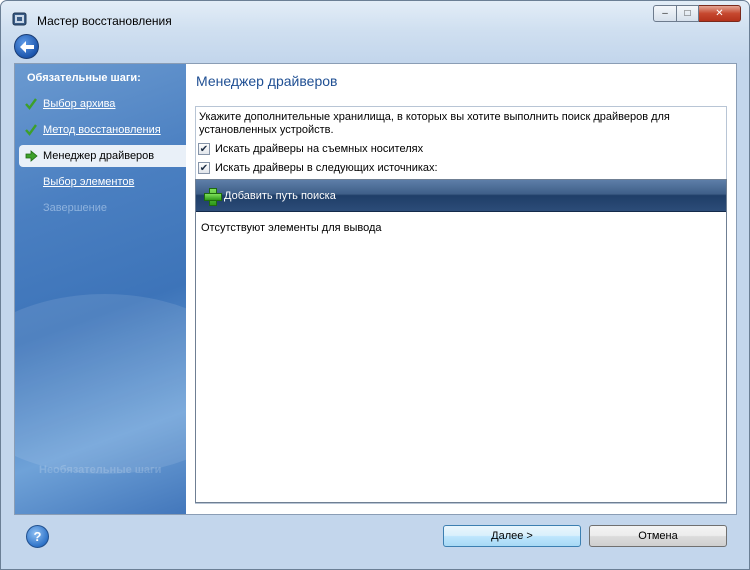 This screenshot has height=570, width=750. What do you see at coordinates (461, 196) in the screenshot?
I see `list-toolbar: Добавить путь поиска` at bounding box center [461, 196].